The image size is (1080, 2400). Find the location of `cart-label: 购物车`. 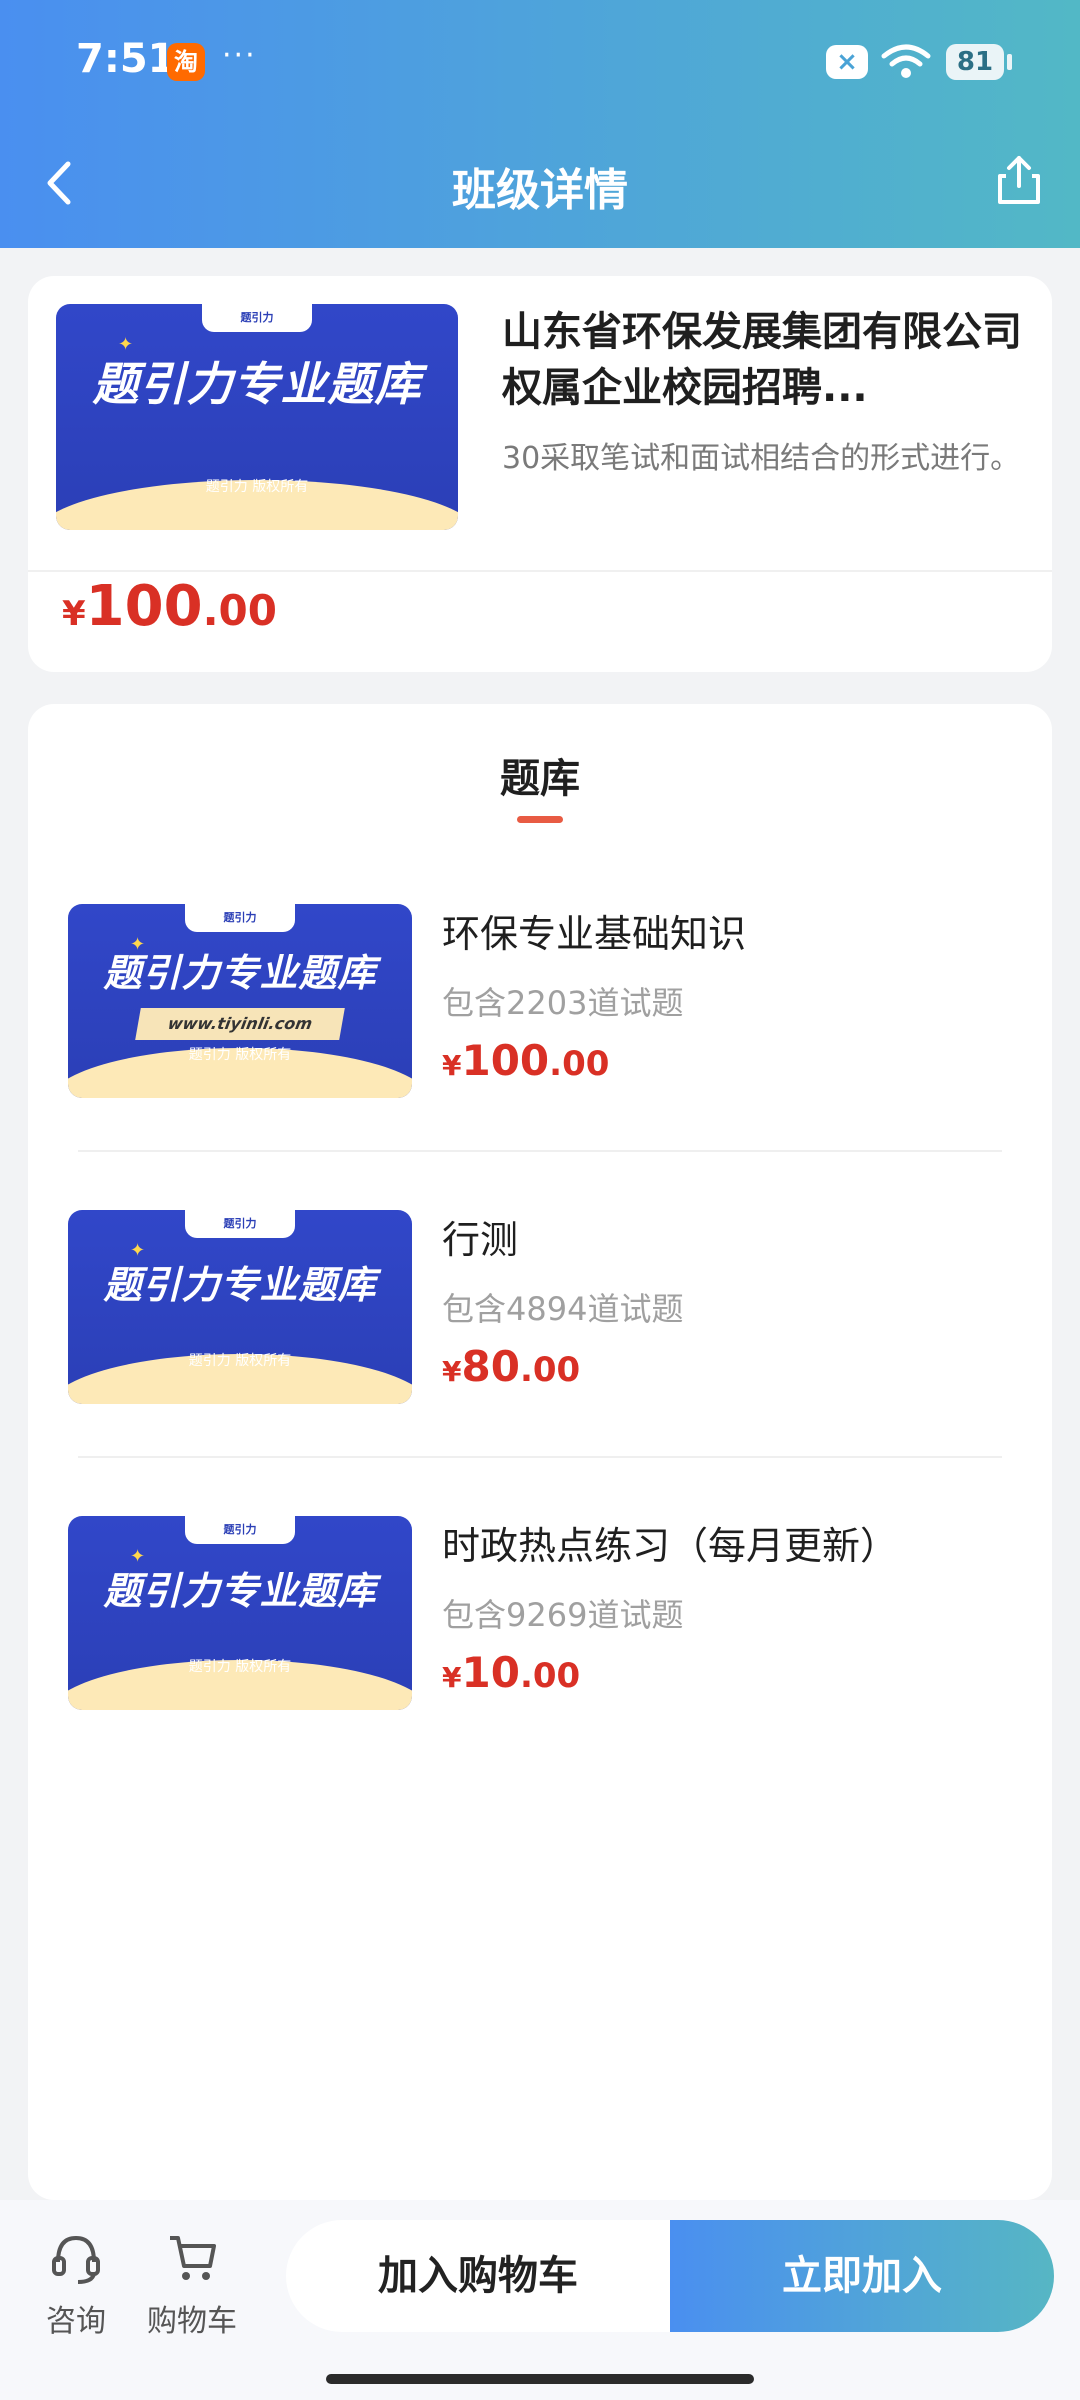

cart-label: 购物车 is located at coordinates (192, 2321).